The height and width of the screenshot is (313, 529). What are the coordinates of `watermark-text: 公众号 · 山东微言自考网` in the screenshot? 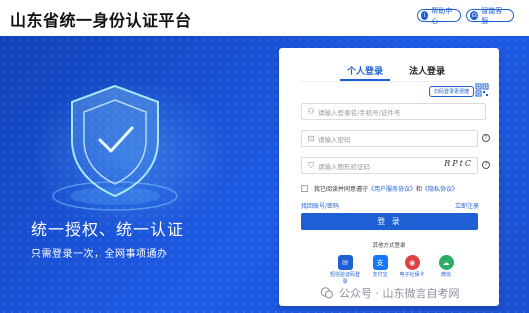 It's located at (399, 293).